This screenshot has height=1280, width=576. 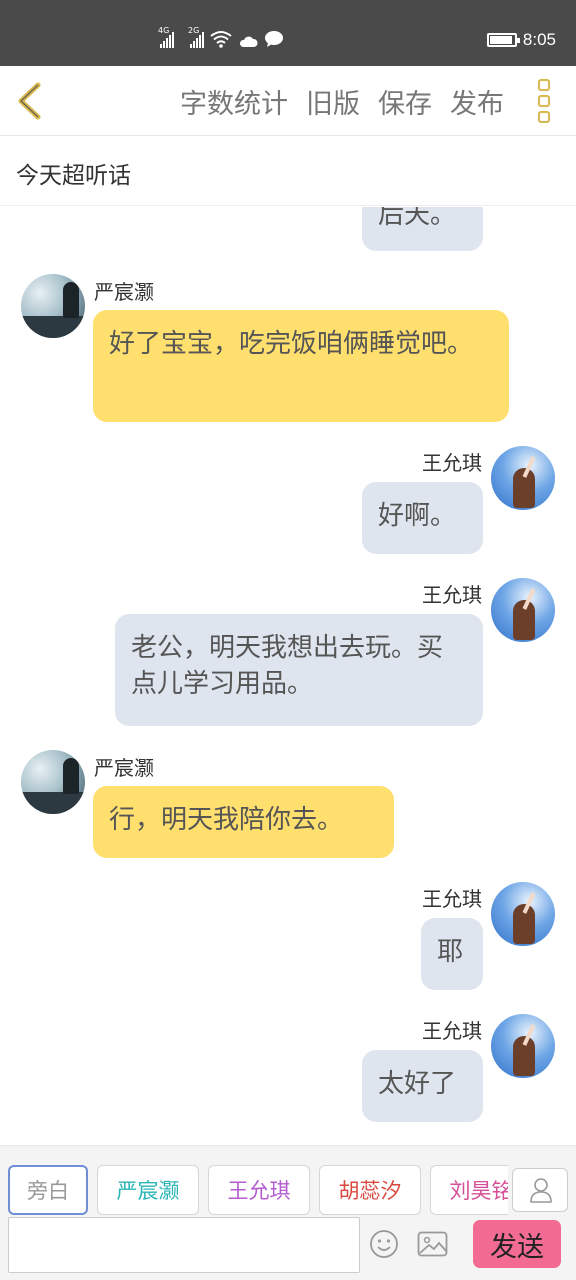 I want to click on role-label: 旁白, so click(x=48, y=1191).